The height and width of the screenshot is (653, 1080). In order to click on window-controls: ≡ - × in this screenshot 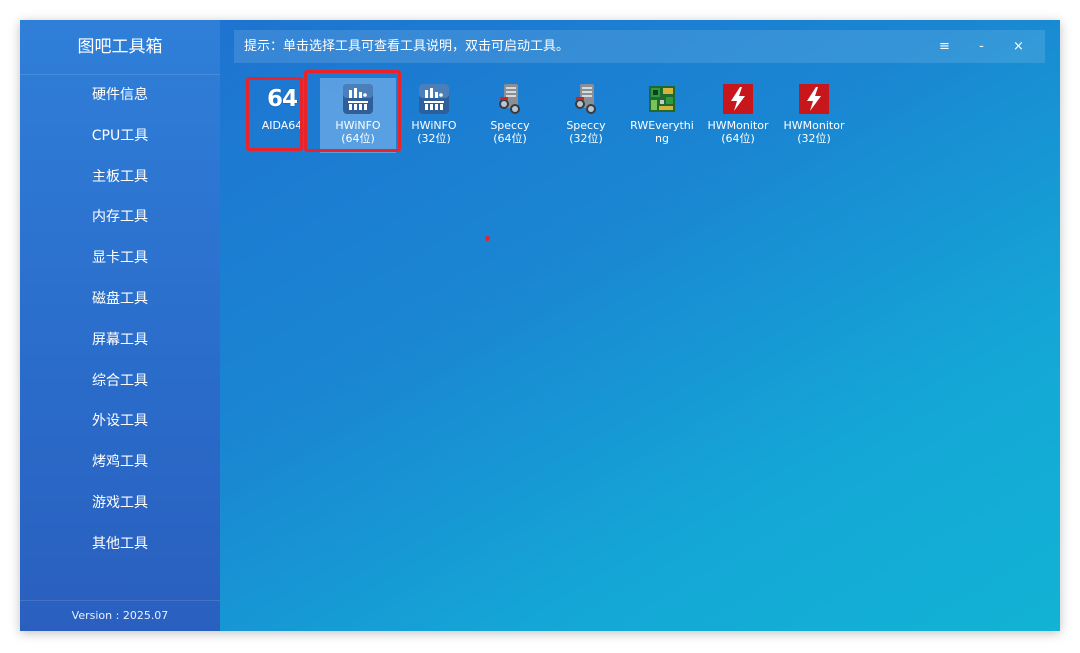, I will do `click(981, 46)`.